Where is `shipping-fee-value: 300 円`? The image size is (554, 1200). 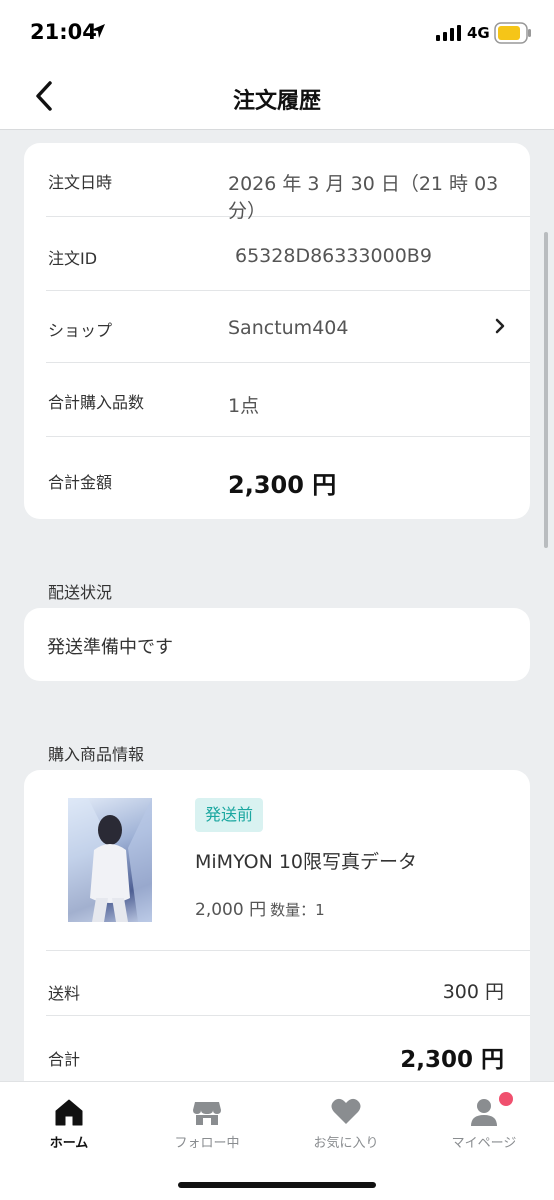
shipping-fee-value: 300 円 is located at coordinates (473, 992).